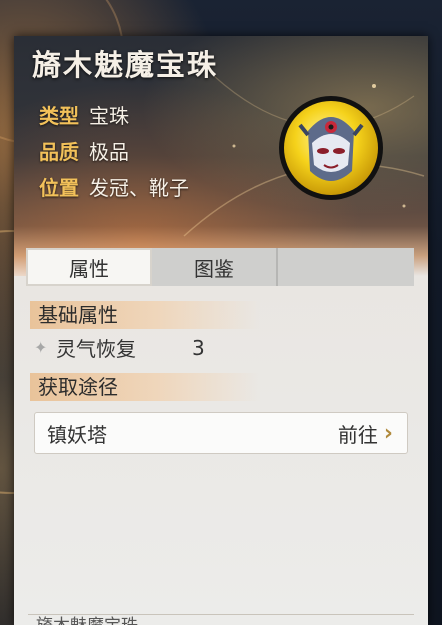  What do you see at coordinates (84, 114) in the screenshot?
I see `item-type-row: 类型 宝珠` at bounding box center [84, 114].